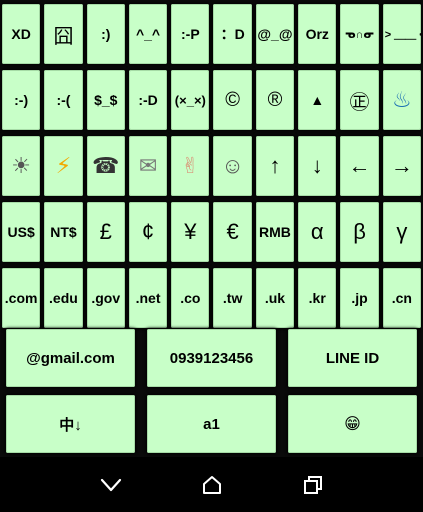 This screenshot has width=423, height=512. What do you see at coordinates (401, 298) in the screenshot?
I see `key-dot-cn: .cn` at bounding box center [401, 298].